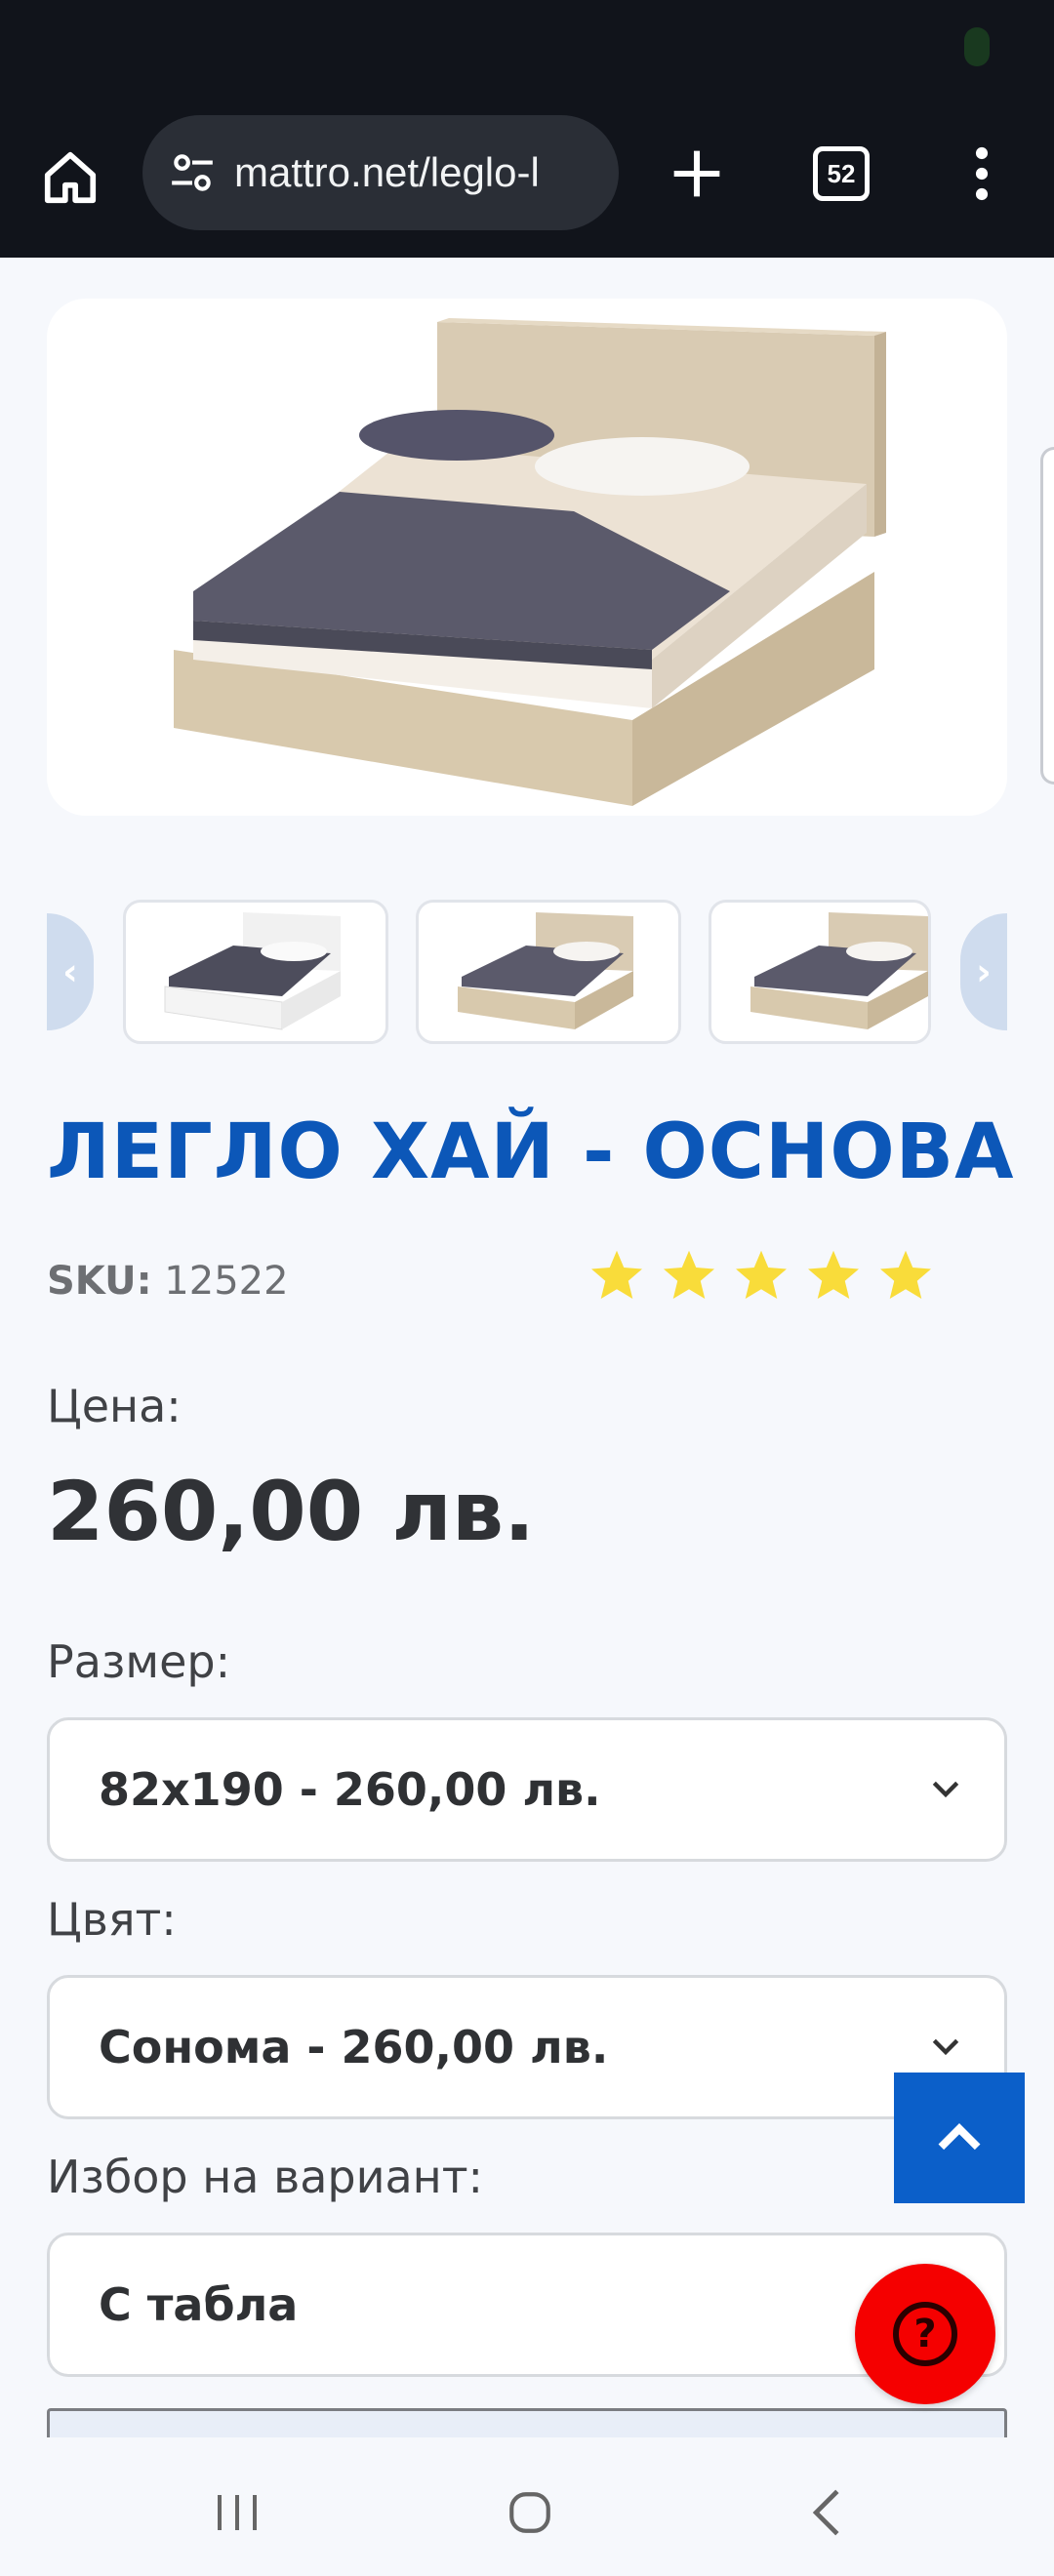  I want to click on new-tab-button, so click(697, 174).